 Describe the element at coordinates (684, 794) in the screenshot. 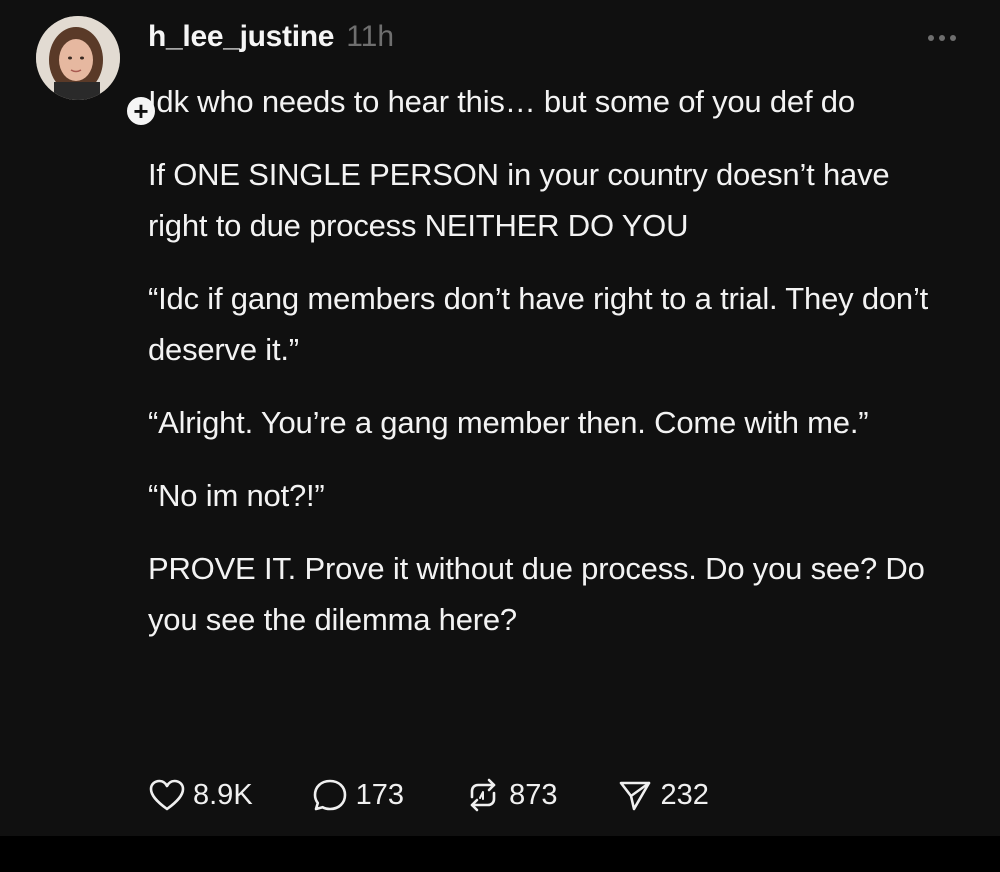

I see `share-count: 232` at that location.